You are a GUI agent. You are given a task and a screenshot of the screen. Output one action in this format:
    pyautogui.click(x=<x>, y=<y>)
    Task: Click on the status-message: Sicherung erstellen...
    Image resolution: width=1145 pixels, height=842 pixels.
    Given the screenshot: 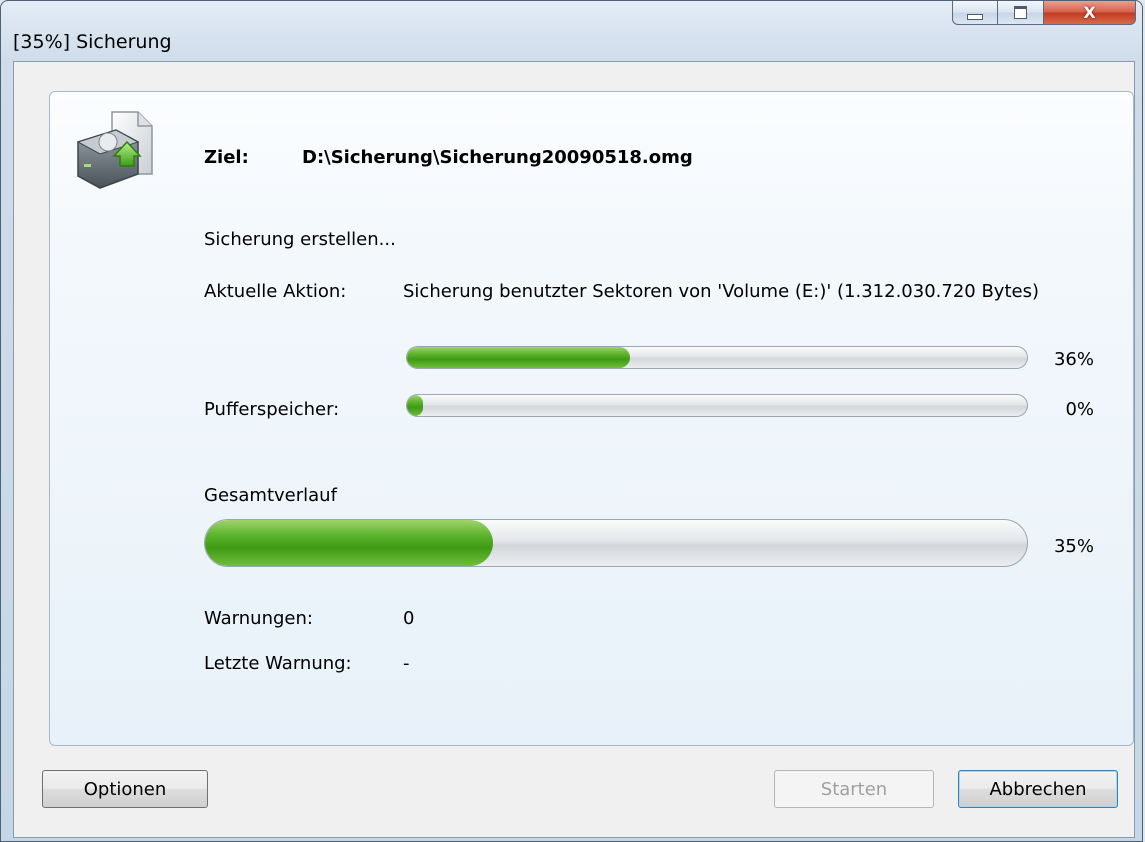 What is the action you would take?
    pyautogui.click(x=300, y=239)
    